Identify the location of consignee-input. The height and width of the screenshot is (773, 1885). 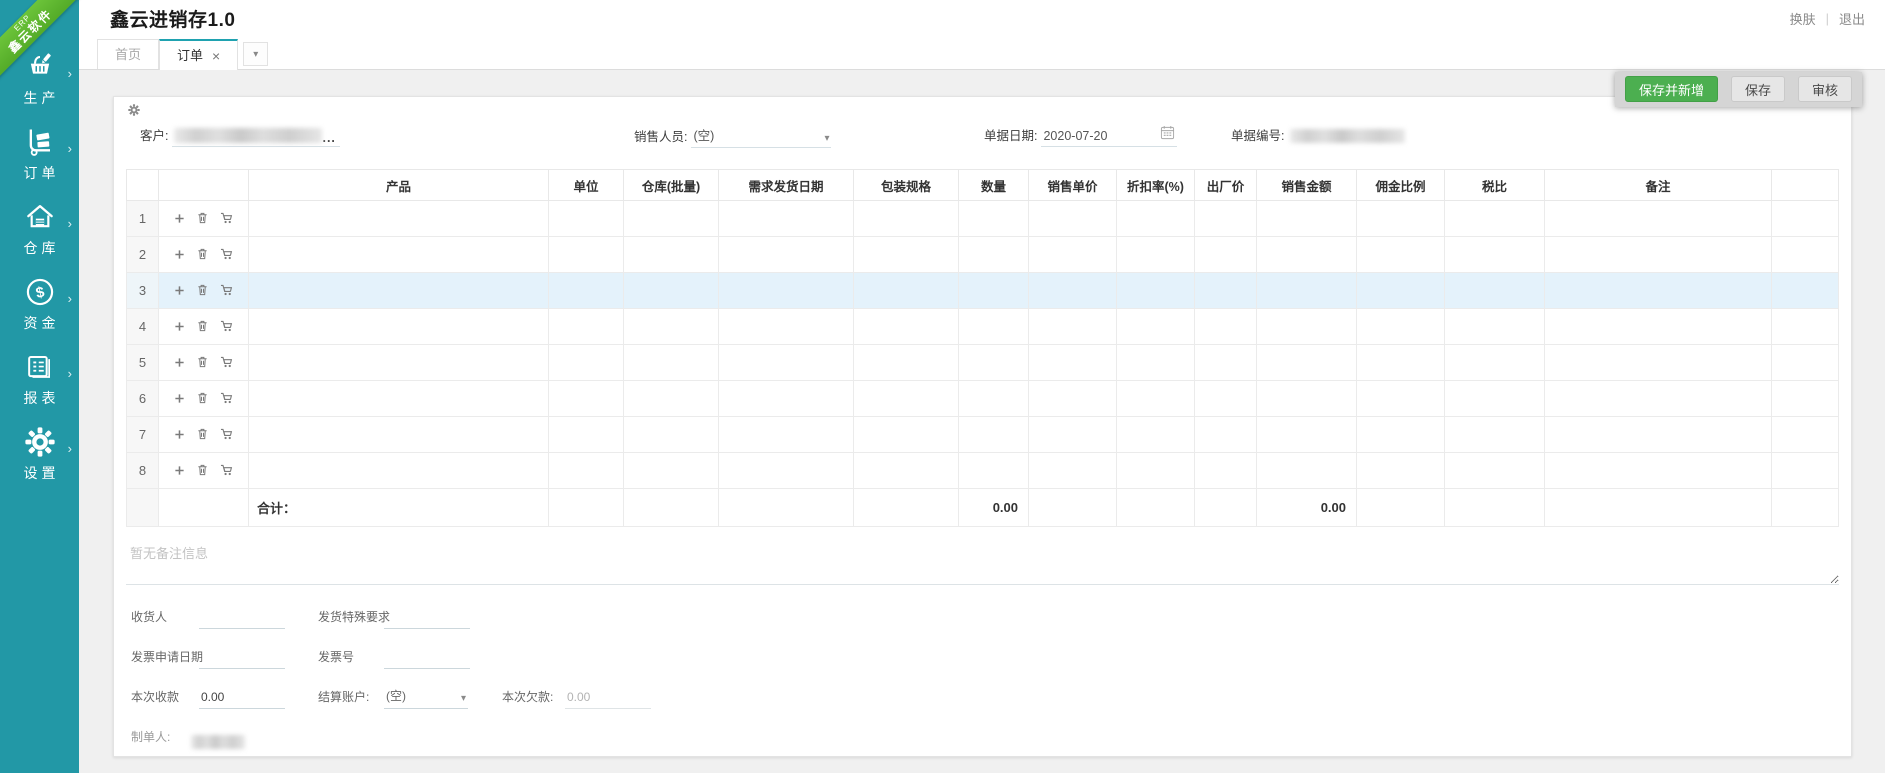
(242, 618).